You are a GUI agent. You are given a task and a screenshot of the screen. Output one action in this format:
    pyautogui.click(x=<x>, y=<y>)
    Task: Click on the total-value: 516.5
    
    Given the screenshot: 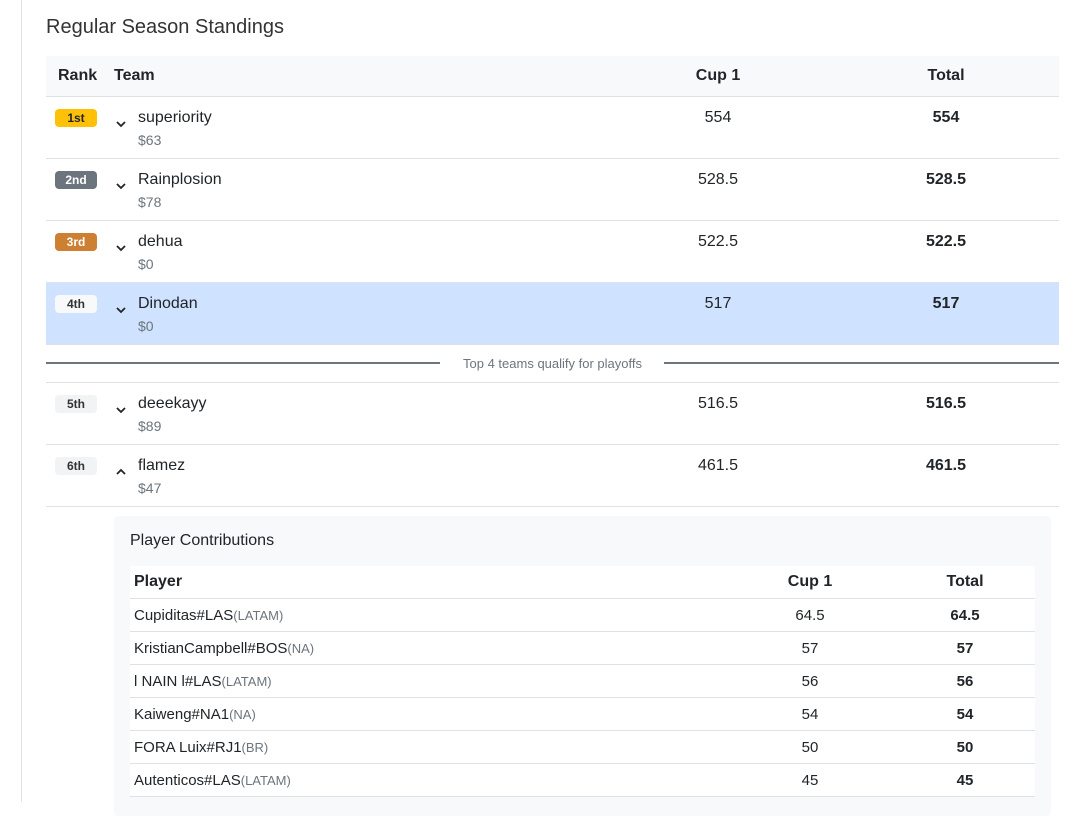 What is the action you would take?
    pyautogui.click(x=946, y=403)
    